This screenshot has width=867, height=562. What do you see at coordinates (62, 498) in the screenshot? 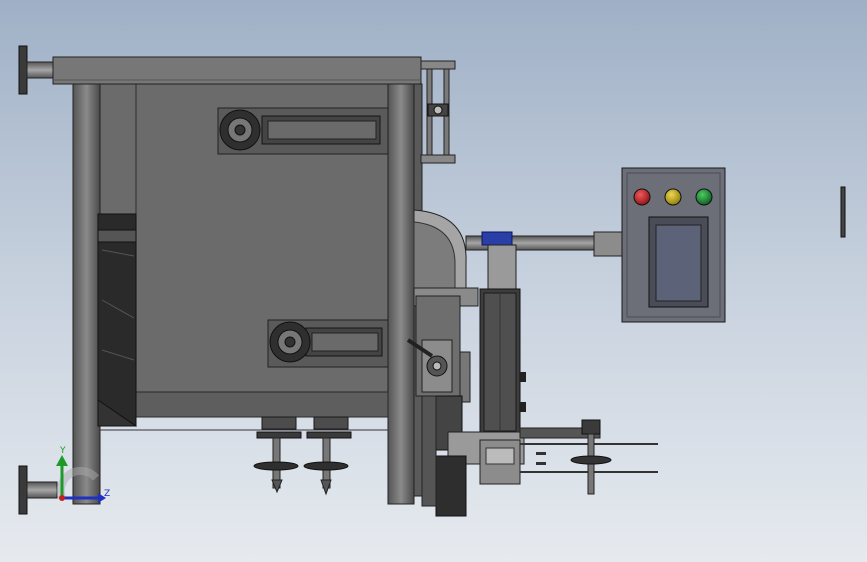
I see `x-axis-dot` at bounding box center [62, 498].